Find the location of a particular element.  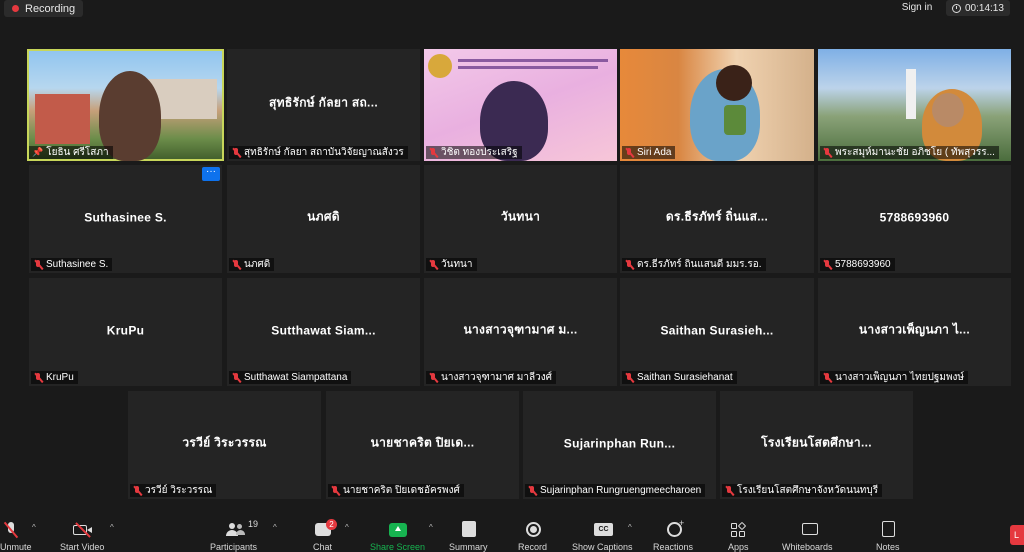

record-button: Record is located at coordinates (532, 547).